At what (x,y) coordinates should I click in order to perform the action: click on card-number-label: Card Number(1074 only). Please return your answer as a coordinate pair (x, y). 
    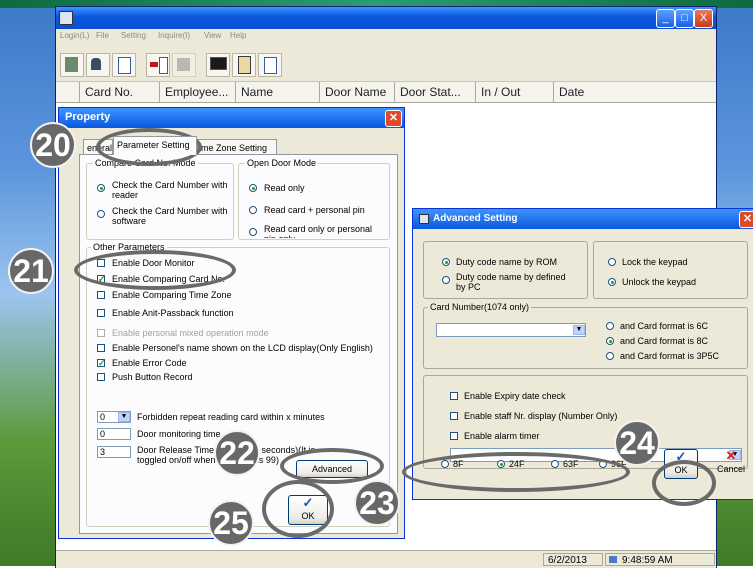
    Looking at the image, I should click on (480, 307).